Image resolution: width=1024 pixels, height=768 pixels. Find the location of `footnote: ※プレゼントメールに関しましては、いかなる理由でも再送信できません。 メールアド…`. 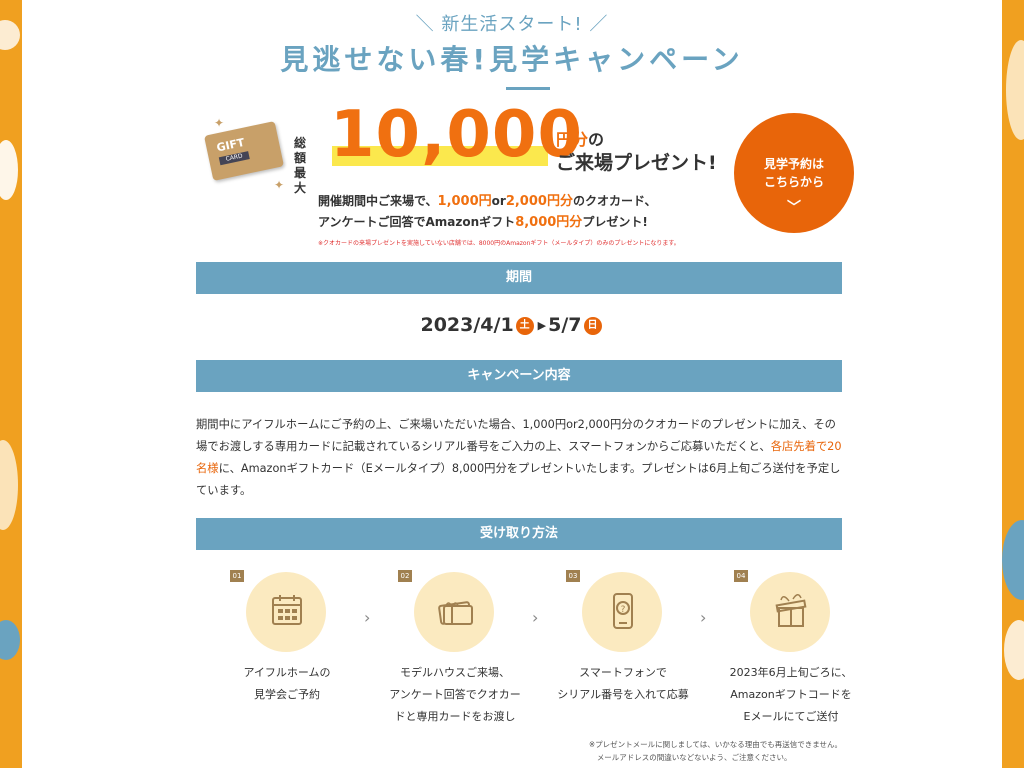

footnote: ※プレゼントメールに関しましては、いかなる理由でも再送信できません。 メールアド… is located at coordinates (715, 751).